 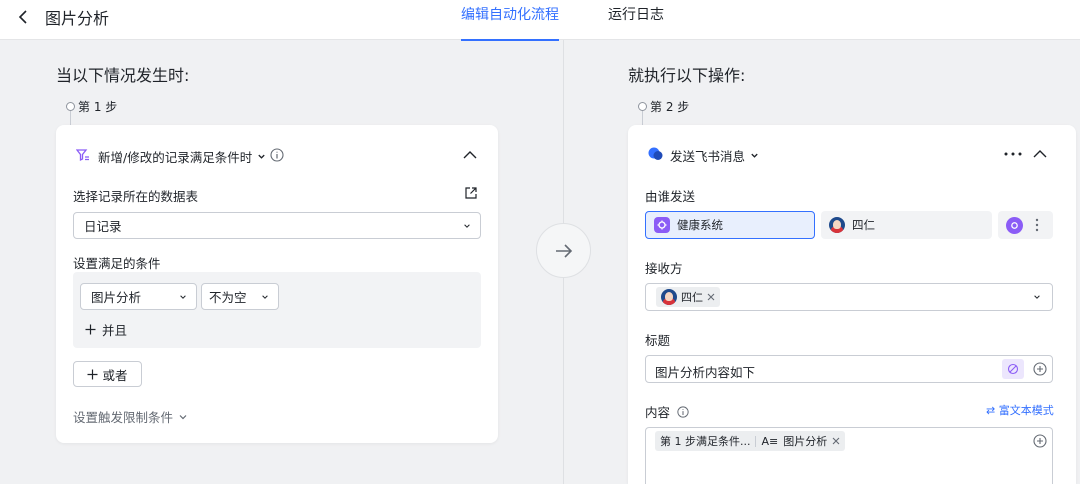 What do you see at coordinates (77, 18) in the screenshot?
I see `page-title: 图片分析` at bounding box center [77, 18].